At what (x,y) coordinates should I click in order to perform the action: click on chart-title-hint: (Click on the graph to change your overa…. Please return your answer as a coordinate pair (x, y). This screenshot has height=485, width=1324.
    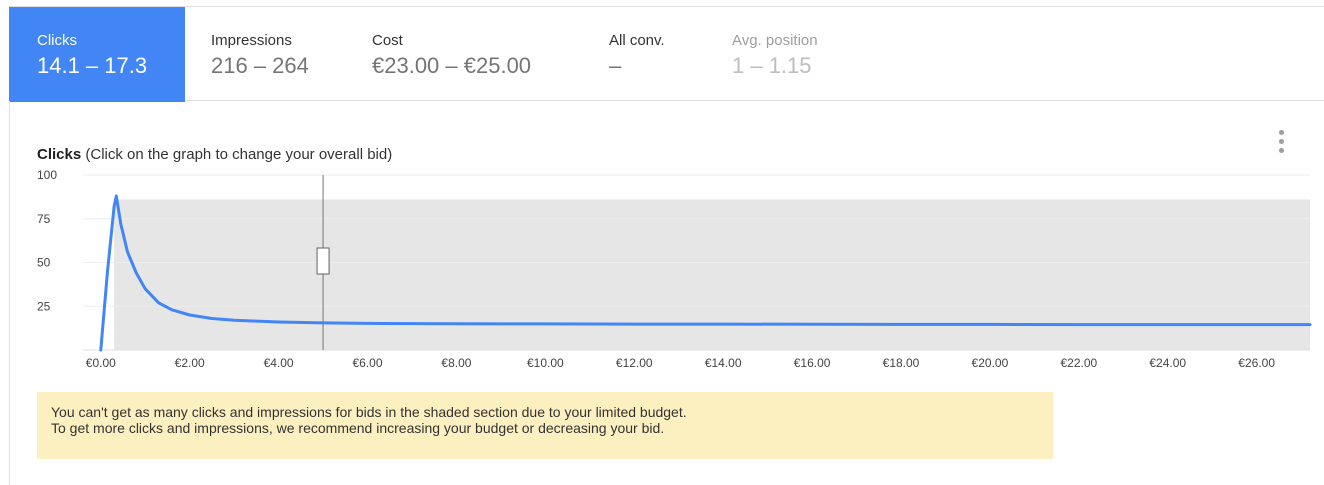
    Looking at the image, I should click on (239, 154).